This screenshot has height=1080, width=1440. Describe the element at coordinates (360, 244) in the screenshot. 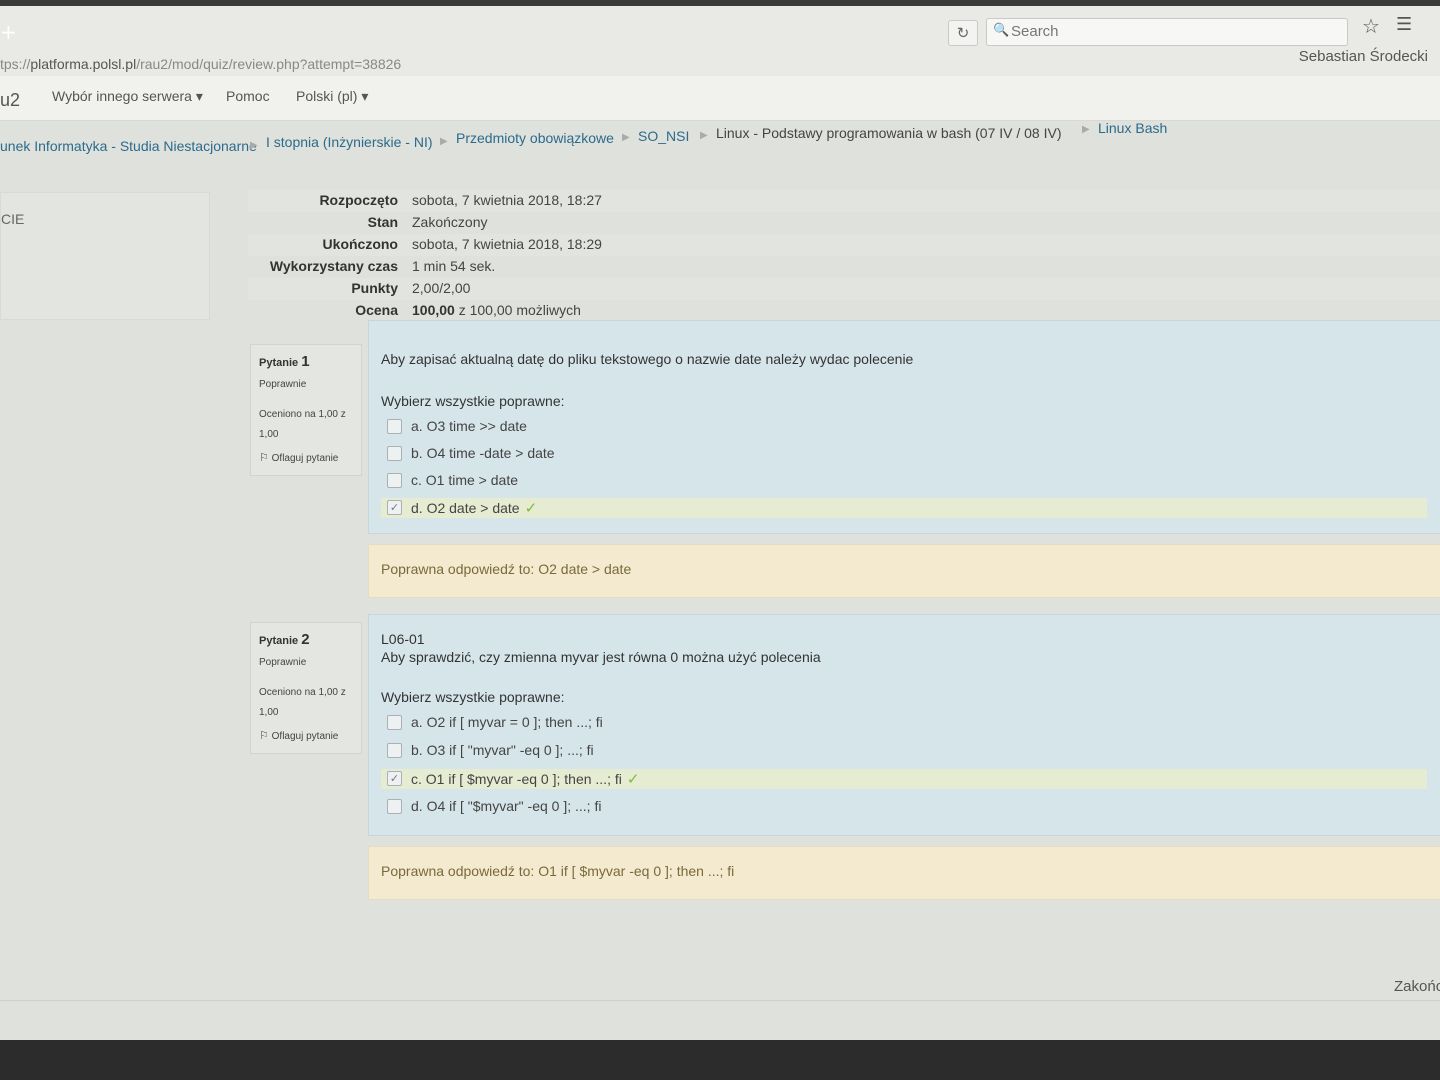

I see `summary-label: Ukończono` at that location.